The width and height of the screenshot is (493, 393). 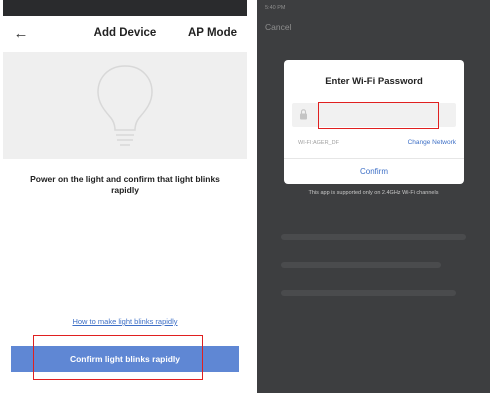 I want to click on change-network-link: Change Network, so click(x=432, y=142).